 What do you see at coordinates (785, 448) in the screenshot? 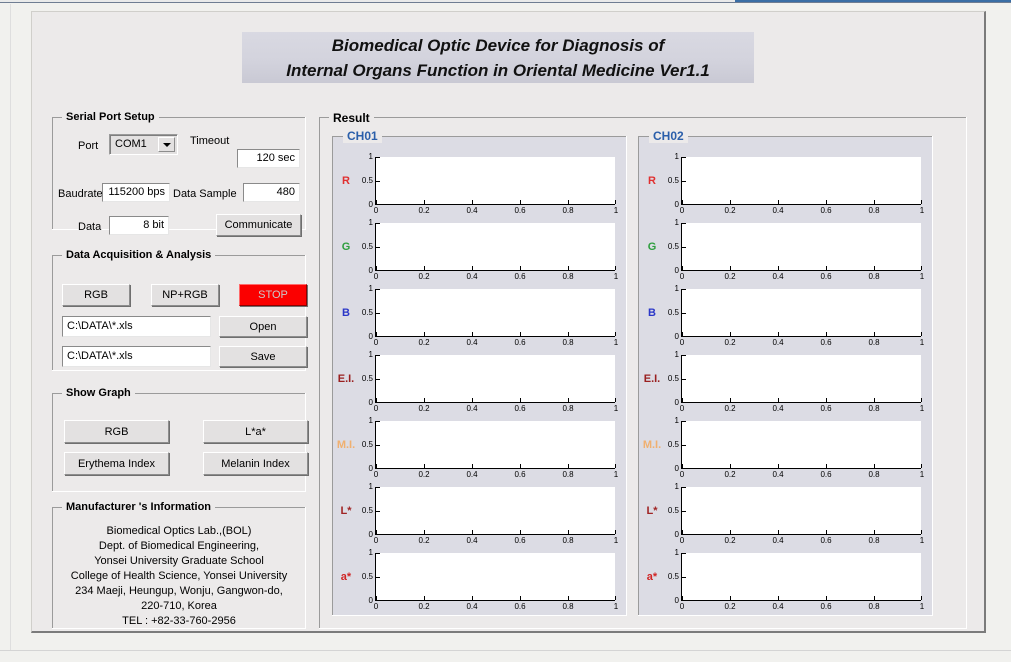
I see `plot-row-ch02-mi: M.I. 0 0.5 1 0 0.2 0.4 0.6 0.8 1` at bounding box center [785, 448].